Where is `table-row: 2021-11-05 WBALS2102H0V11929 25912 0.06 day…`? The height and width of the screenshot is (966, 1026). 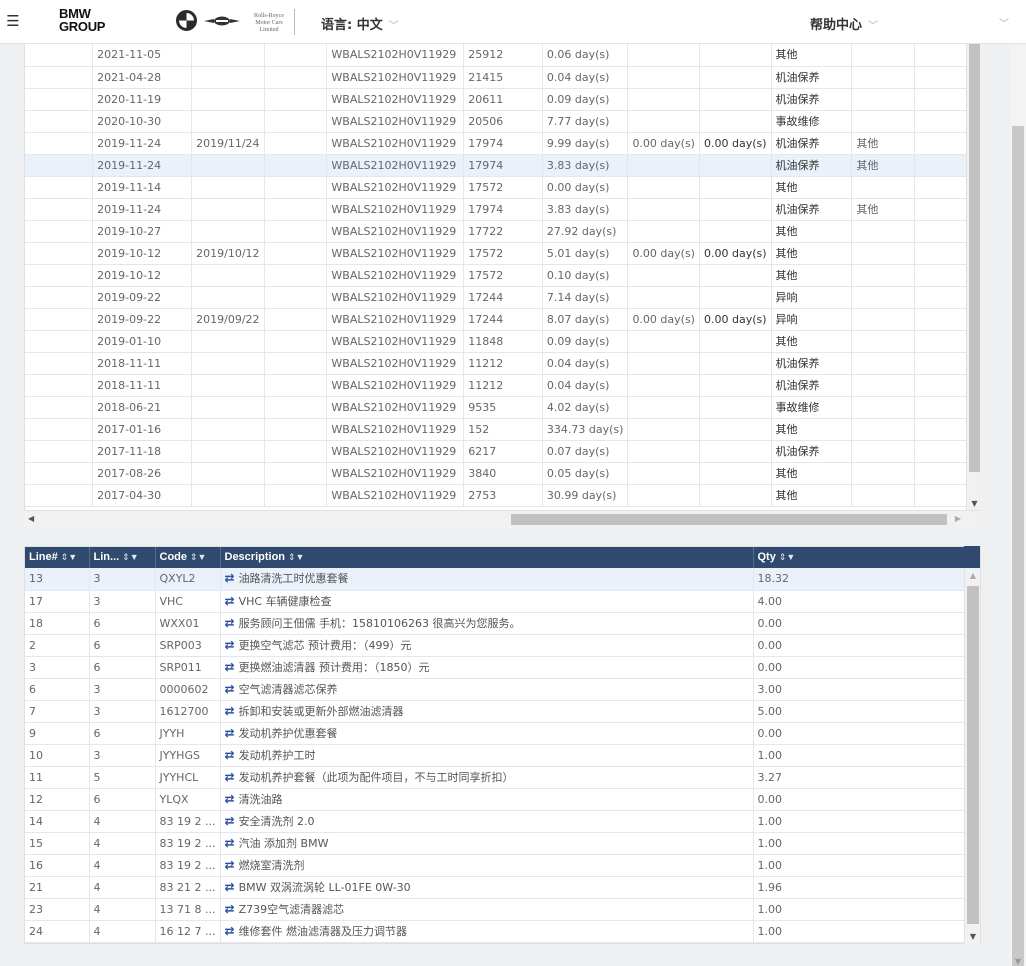
table-row: 2021-11-05 WBALS2102H0V11929 25912 0.06 day… is located at coordinates (502, 55).